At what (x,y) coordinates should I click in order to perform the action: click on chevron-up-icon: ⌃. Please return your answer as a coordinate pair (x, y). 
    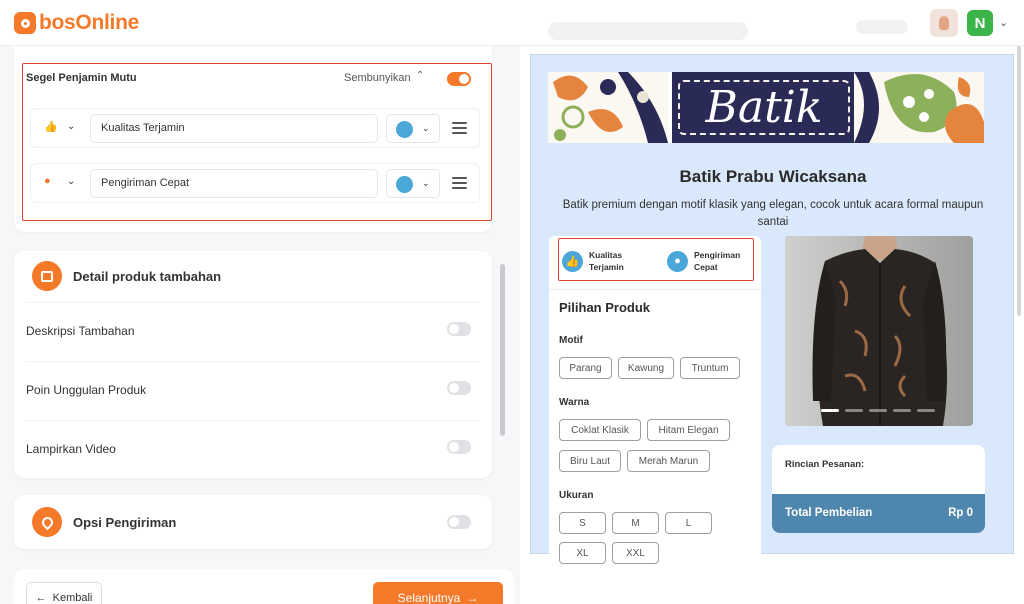
    Looking at the image, I should click on (420, 75).